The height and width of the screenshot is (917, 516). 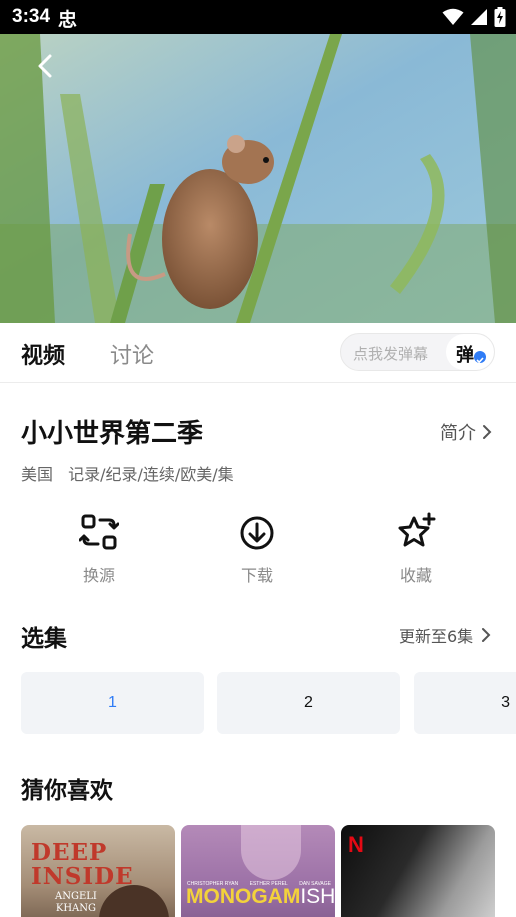 I want to click on tabs-bar: 视频 讨论 点我发弹幕 弹, so click(x=258, y=353).